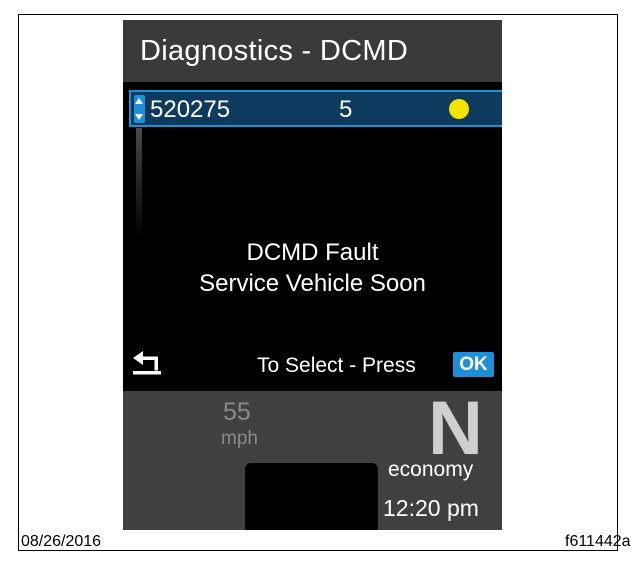  I want to click on fault-instruction: Service Vehicle Soon, so click(312, 283).